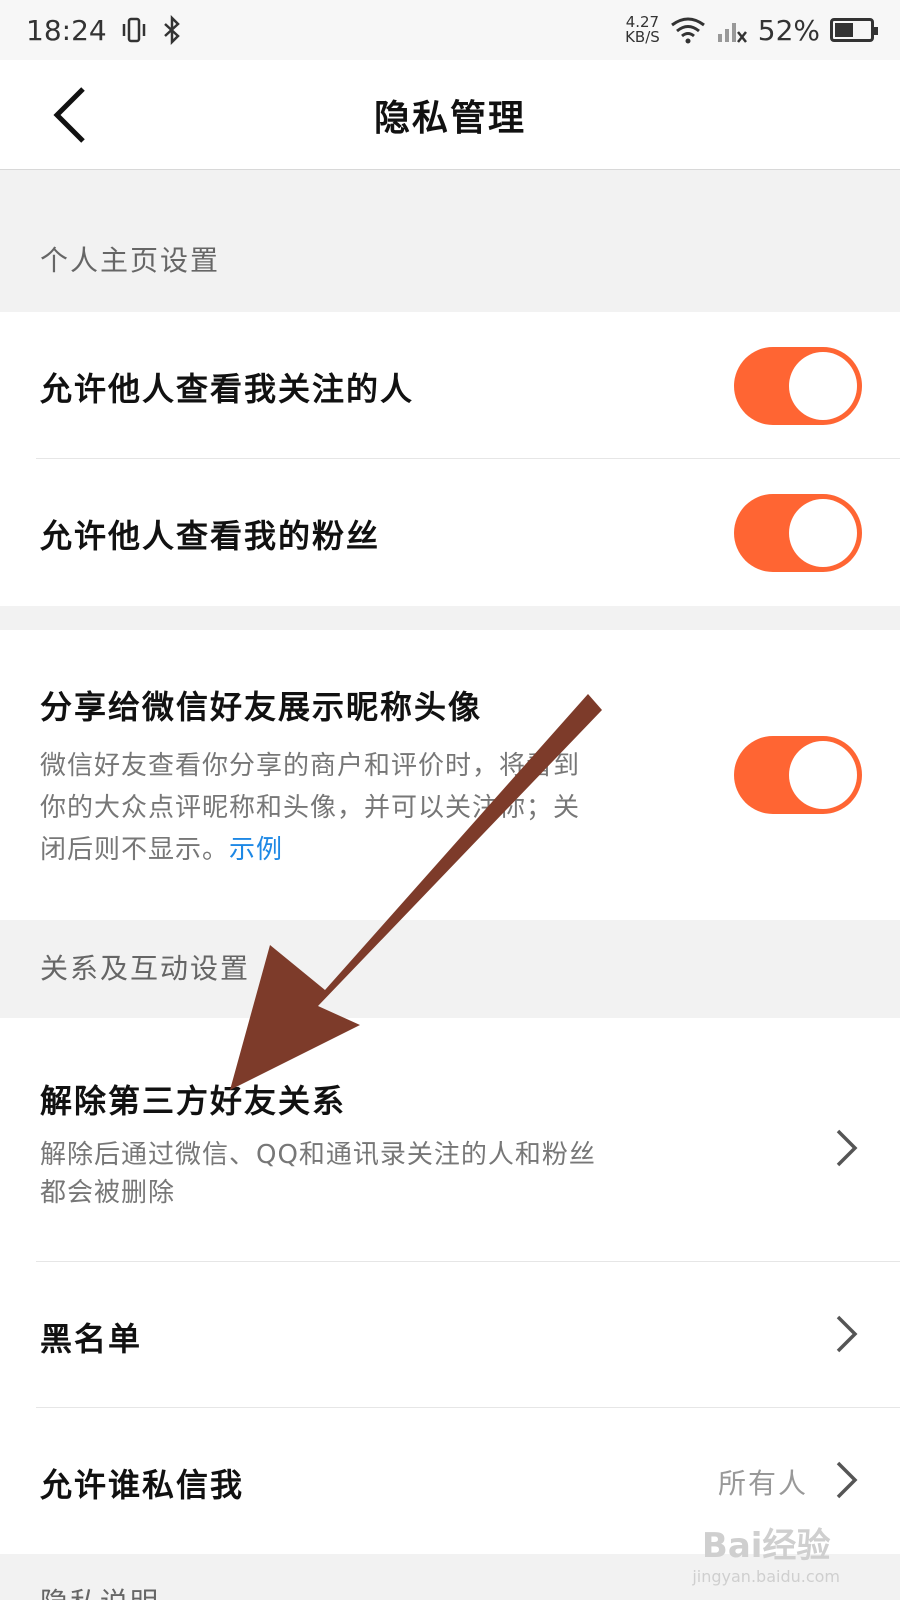  I want to click on wechat-share-toggle, so click(798, 775).